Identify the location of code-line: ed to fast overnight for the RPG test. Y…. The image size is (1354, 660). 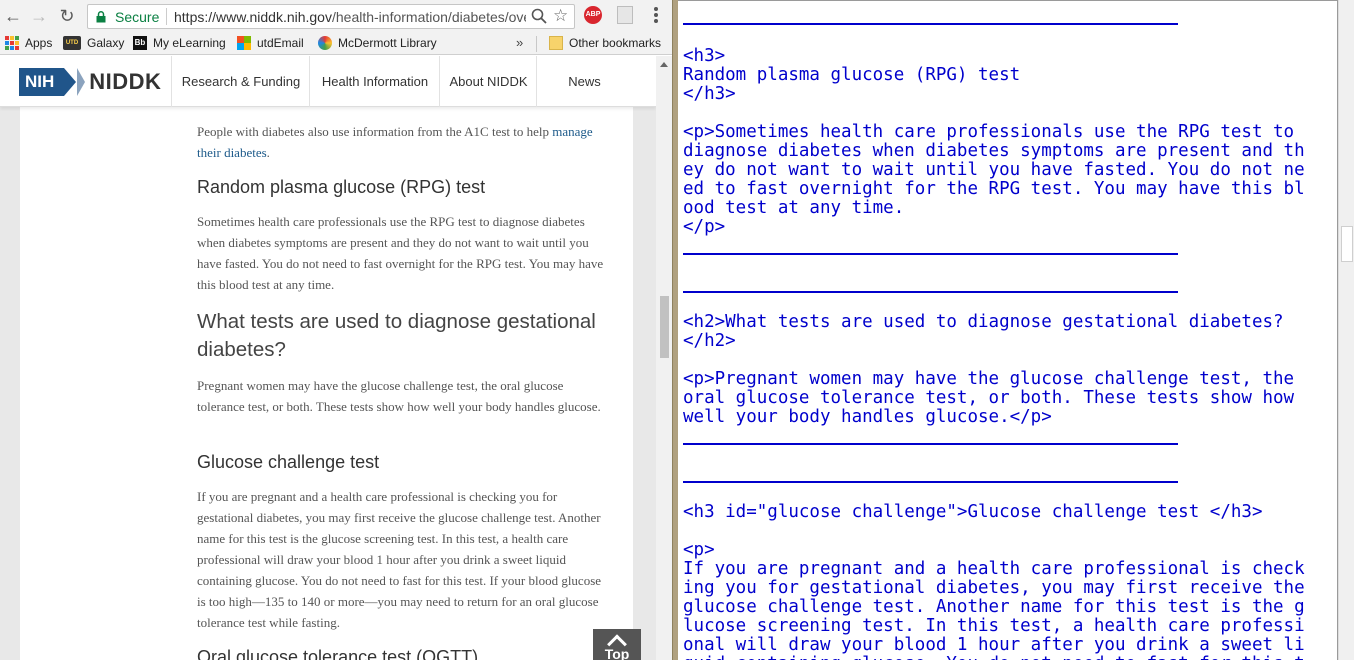
(994, 189).